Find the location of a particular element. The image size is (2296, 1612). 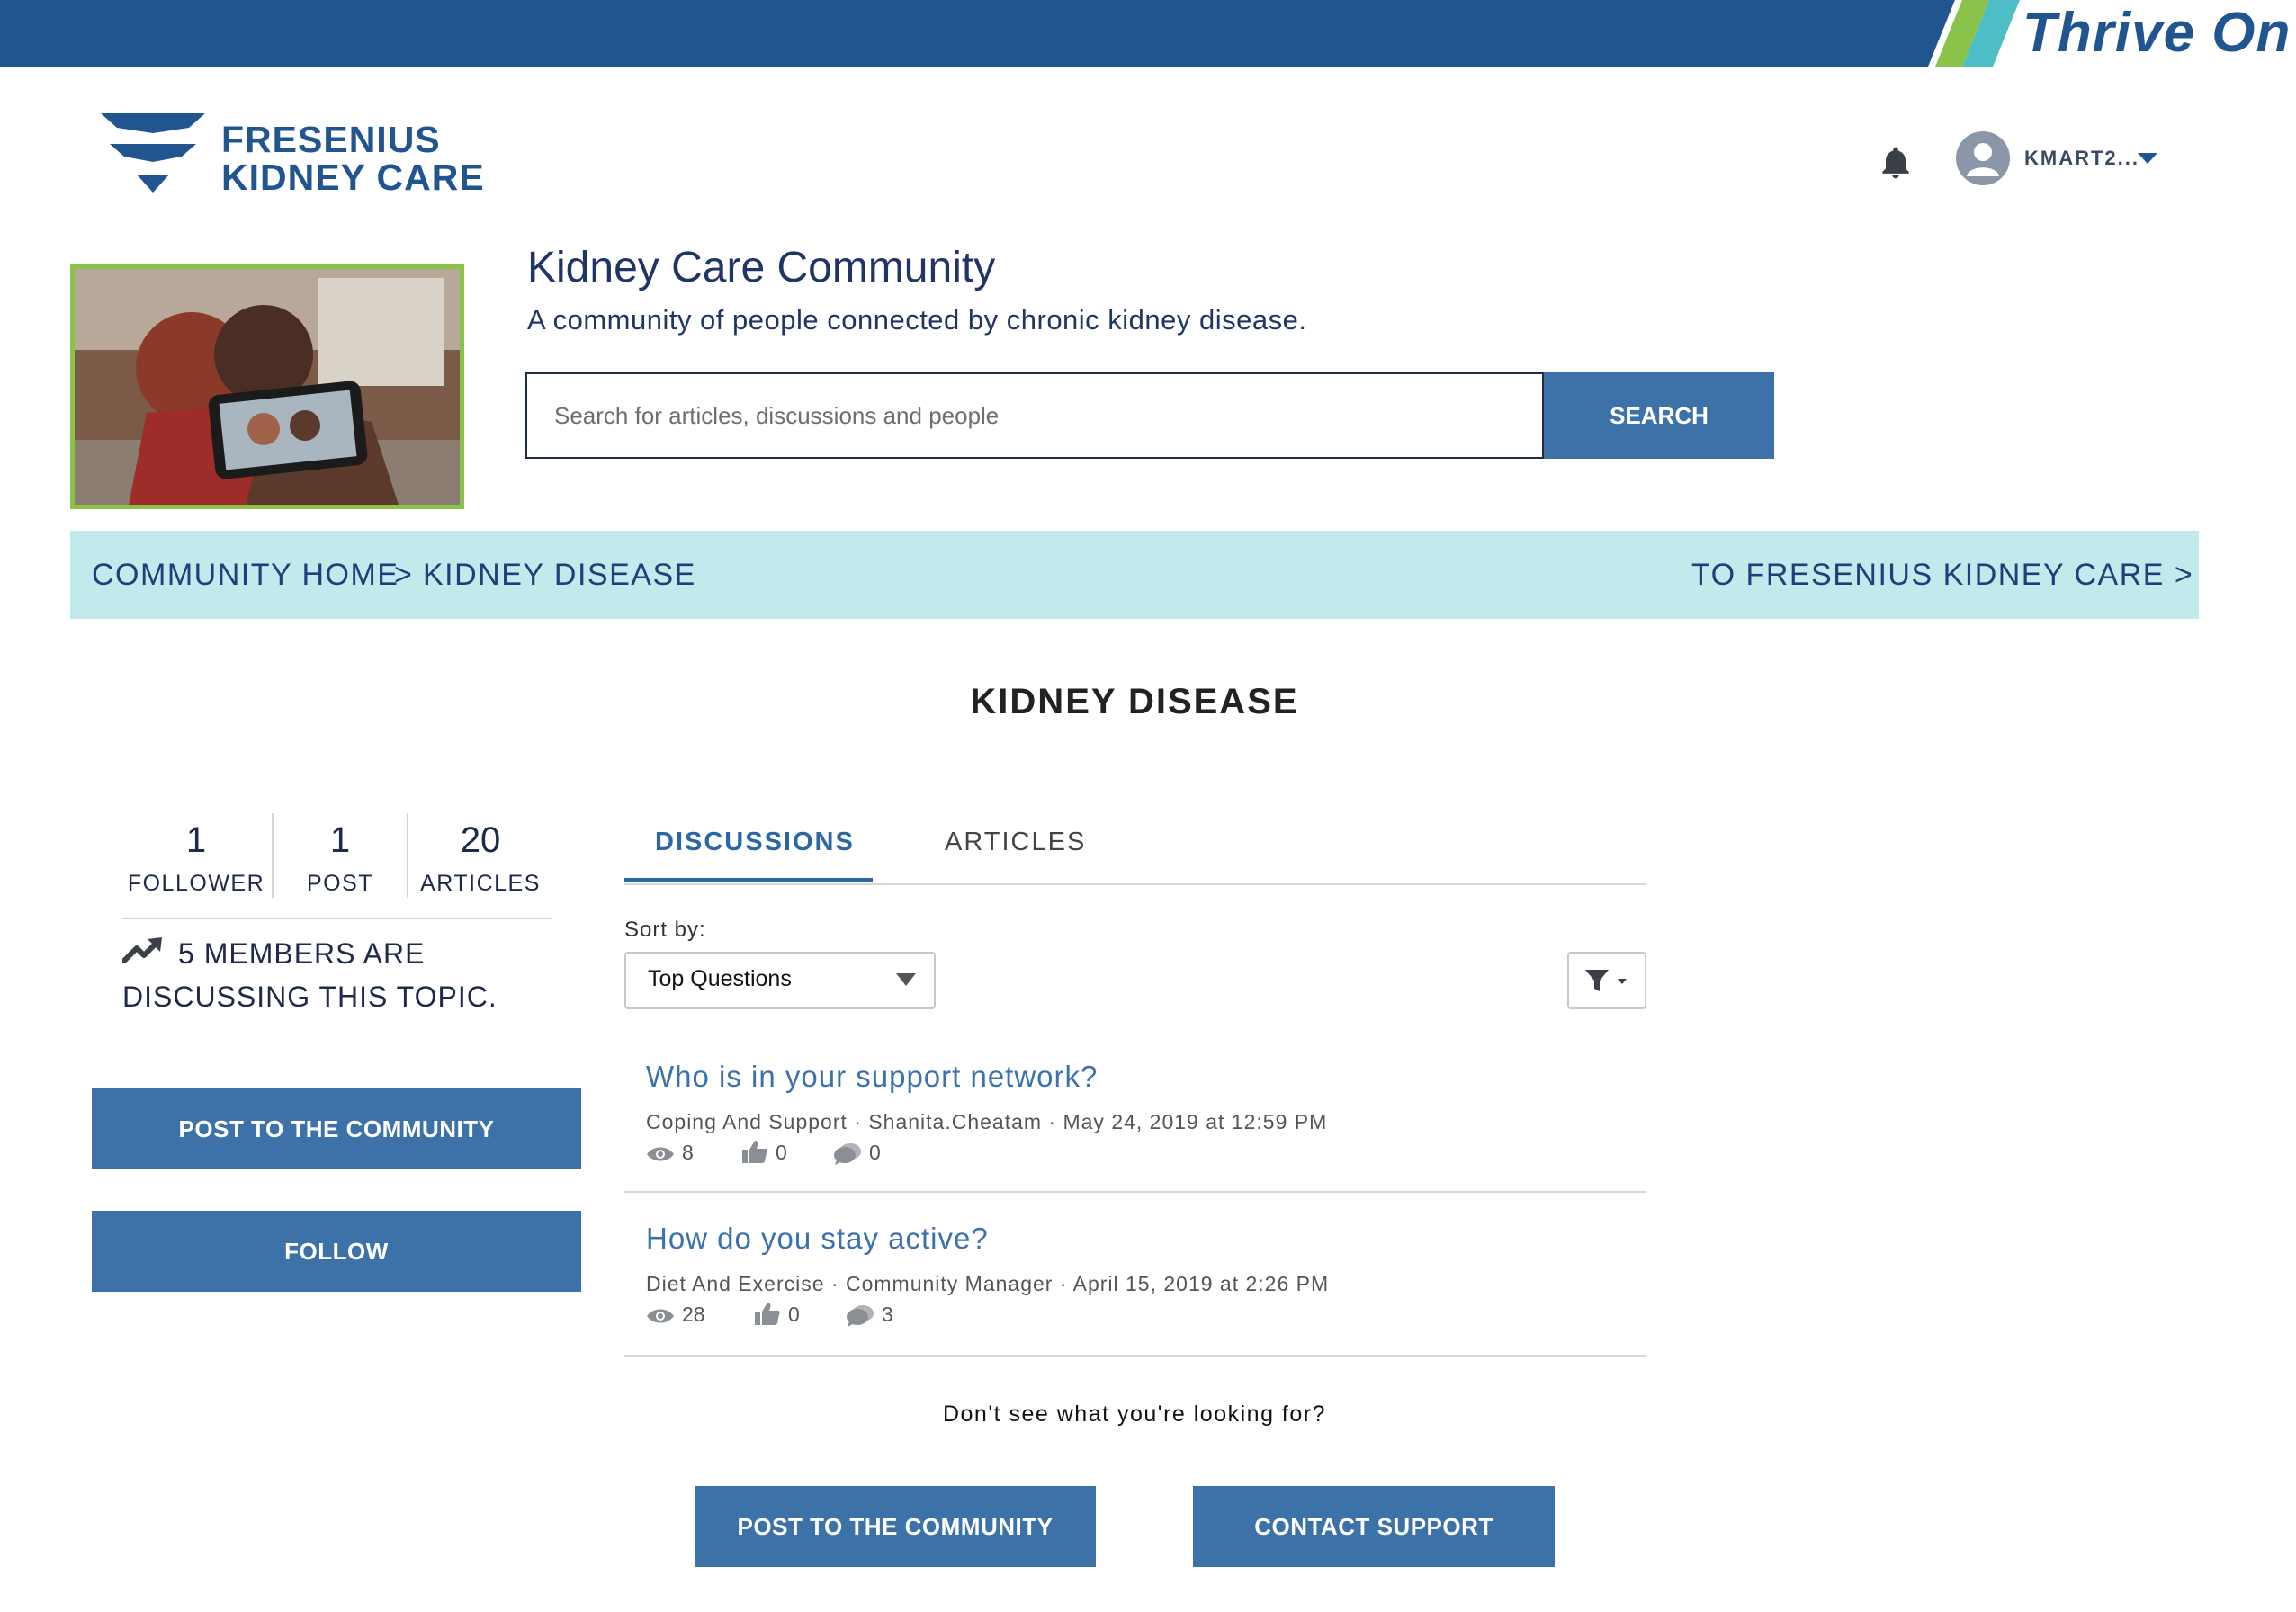

community-hero-photo is located at coordinates (267, 386).